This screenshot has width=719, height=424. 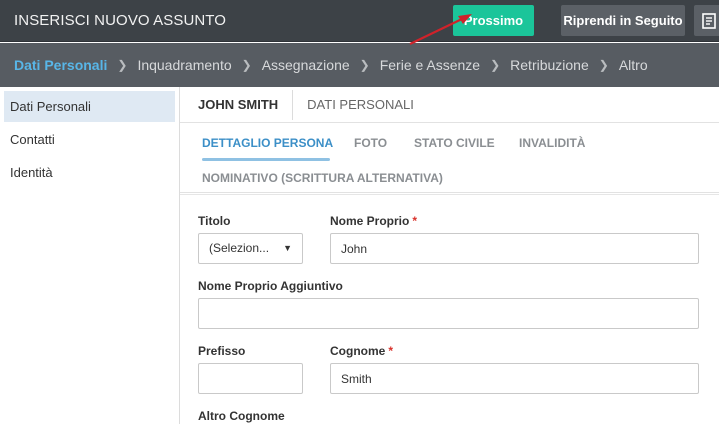 I want to click on prefisso-input, so click(x=250, y=378).